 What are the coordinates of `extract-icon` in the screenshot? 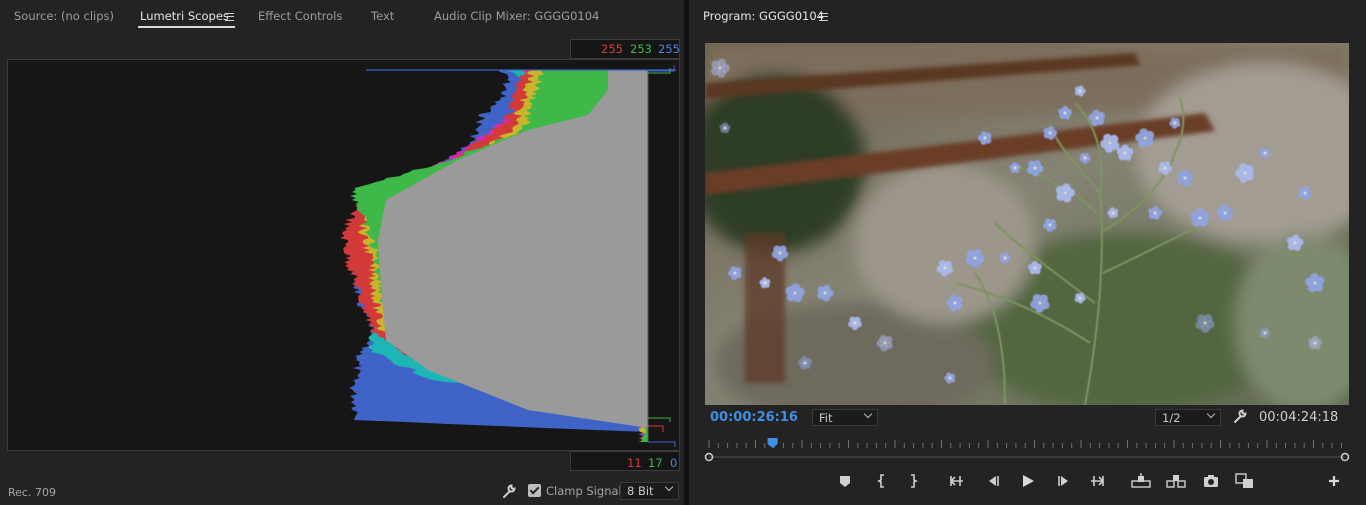 It's located at (1176, 481).